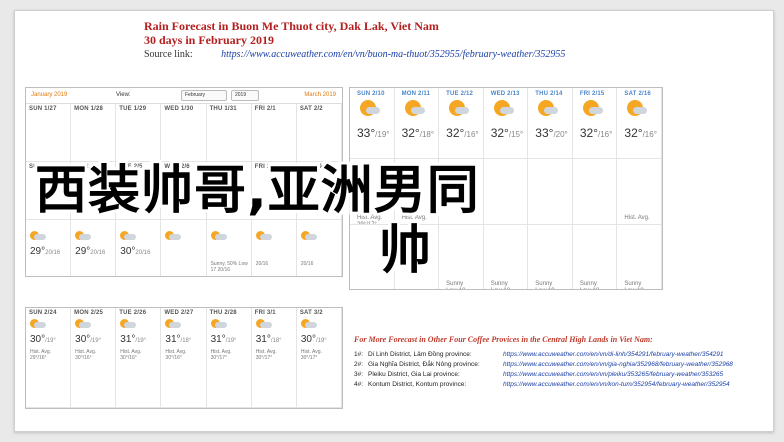 The height and width of the screenshot is (442, 784). Describe the element at coordinates (649, 134) in the screenshot. I see `low-temp: /16°` at that location.